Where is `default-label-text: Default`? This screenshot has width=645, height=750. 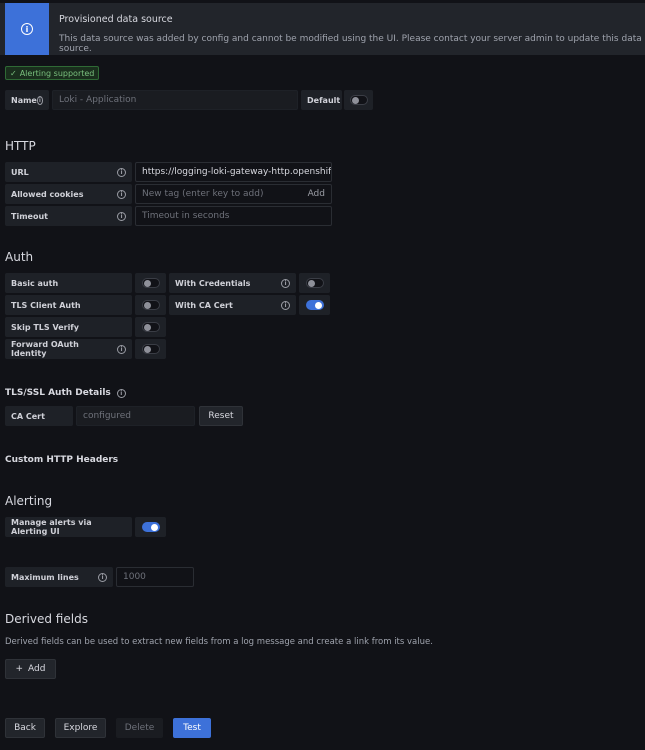
default-label-text: Default is located at coordinates (324, 100).